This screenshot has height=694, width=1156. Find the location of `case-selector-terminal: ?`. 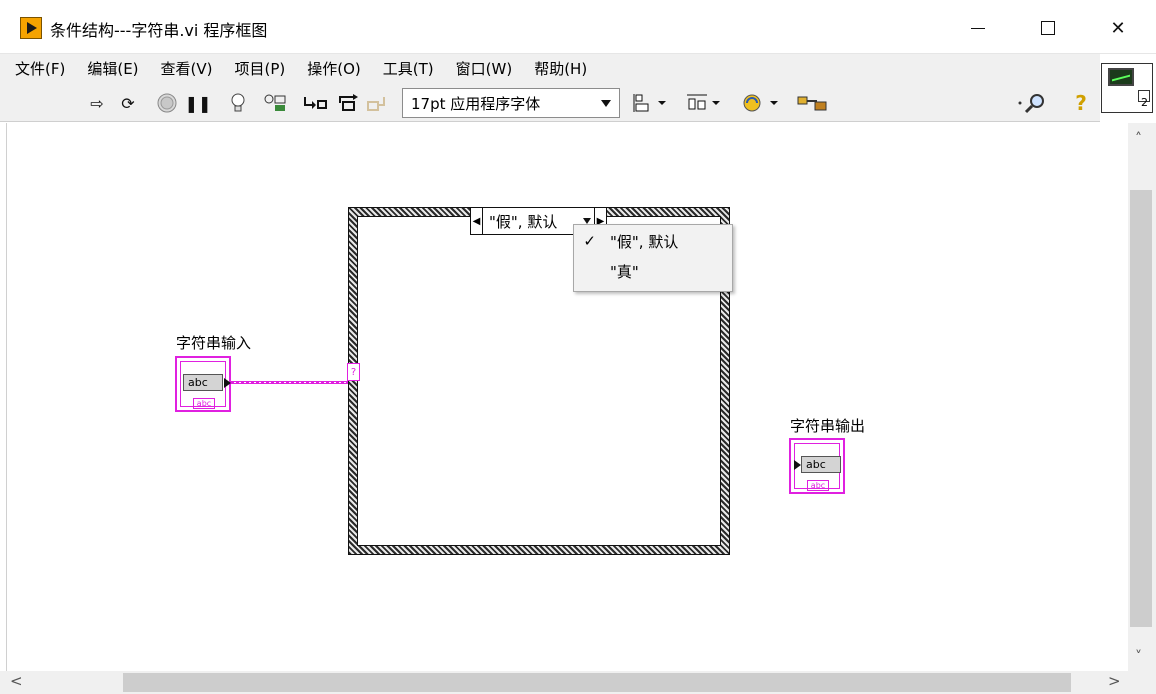

case-selector-terminal: ? is located at coordinates (353, 372).